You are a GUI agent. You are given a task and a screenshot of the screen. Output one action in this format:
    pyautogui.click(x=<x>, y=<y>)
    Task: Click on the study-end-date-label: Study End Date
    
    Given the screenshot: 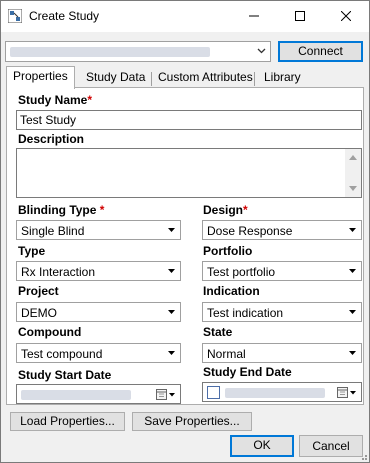 What is the action you would take?
    pyautogui.click(x=247, y=372)
    